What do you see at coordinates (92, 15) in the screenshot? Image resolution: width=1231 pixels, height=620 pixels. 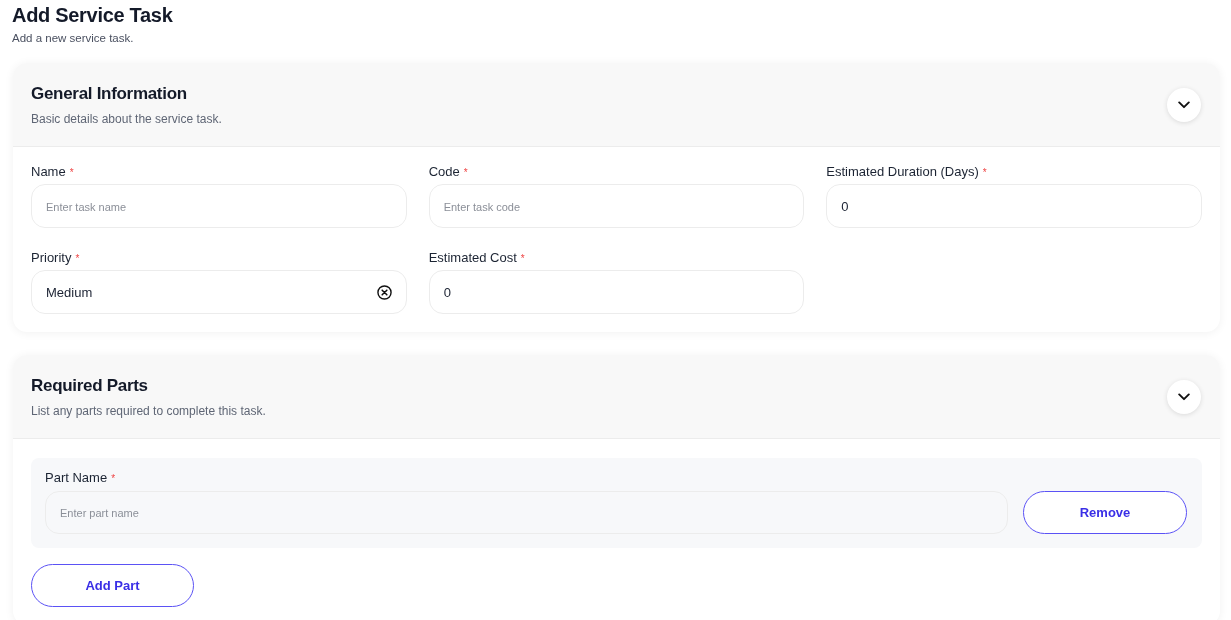 I see `page-title: Add Service Task` at bounding box center [92, 15].